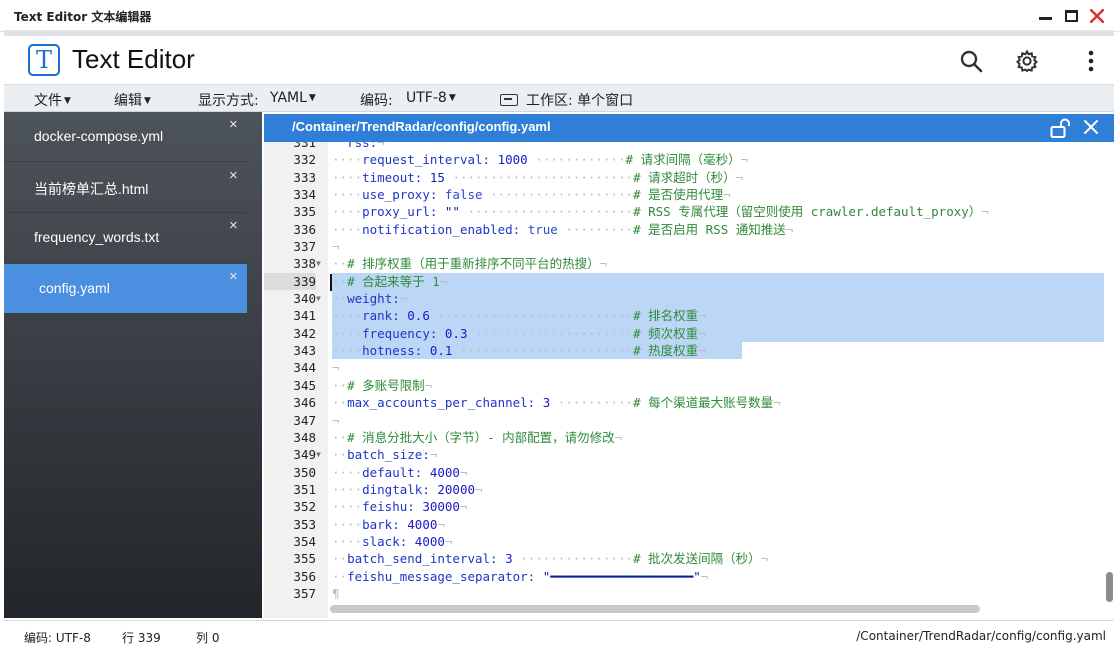 Image resolution: width=1120 pixels, height=656 pixels. Describe the element at coordinates (981, 636) in the screenshot. I see `status-file-path: /Container/TrendRadar/config/config.yaml` at that location.